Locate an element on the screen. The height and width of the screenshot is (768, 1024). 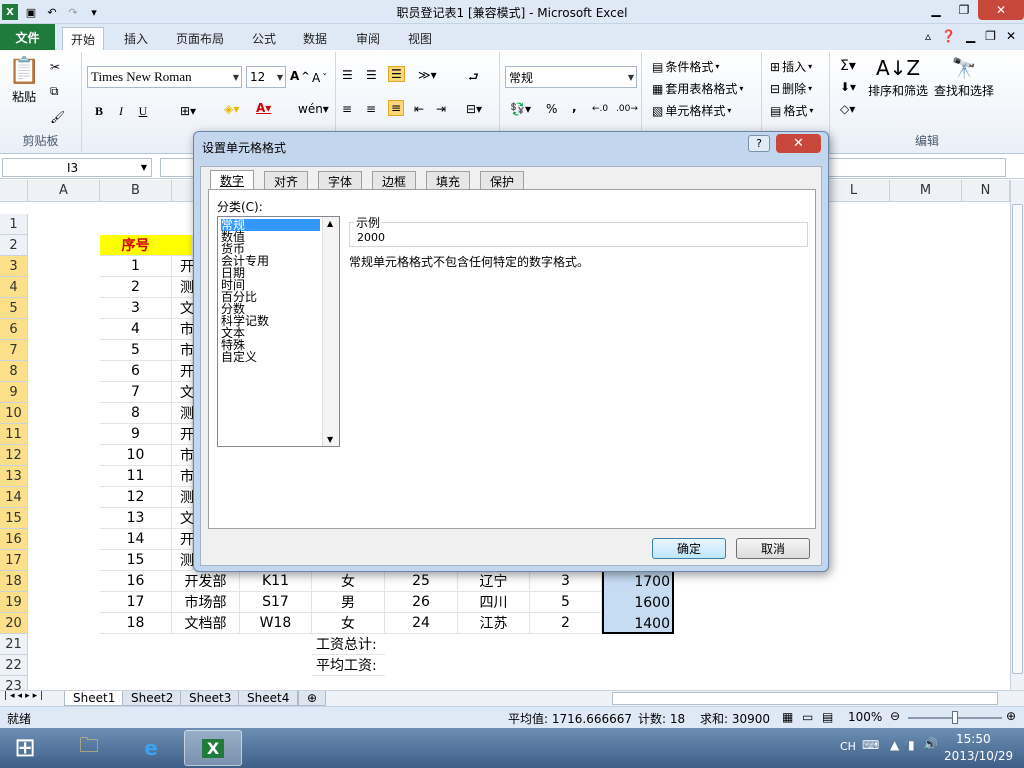
currency-icon: 💱▾ is located at coordinates (520, 109).